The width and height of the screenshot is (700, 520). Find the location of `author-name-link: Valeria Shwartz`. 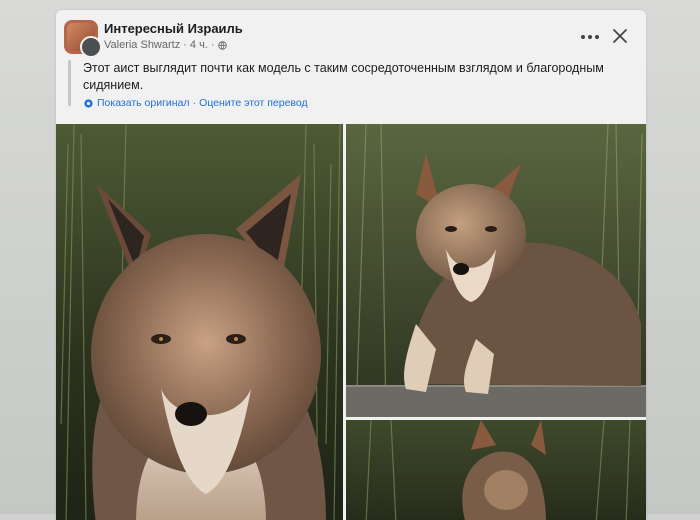

author-name-link: Valeria Shwartz is located at coordinates (142, 45).